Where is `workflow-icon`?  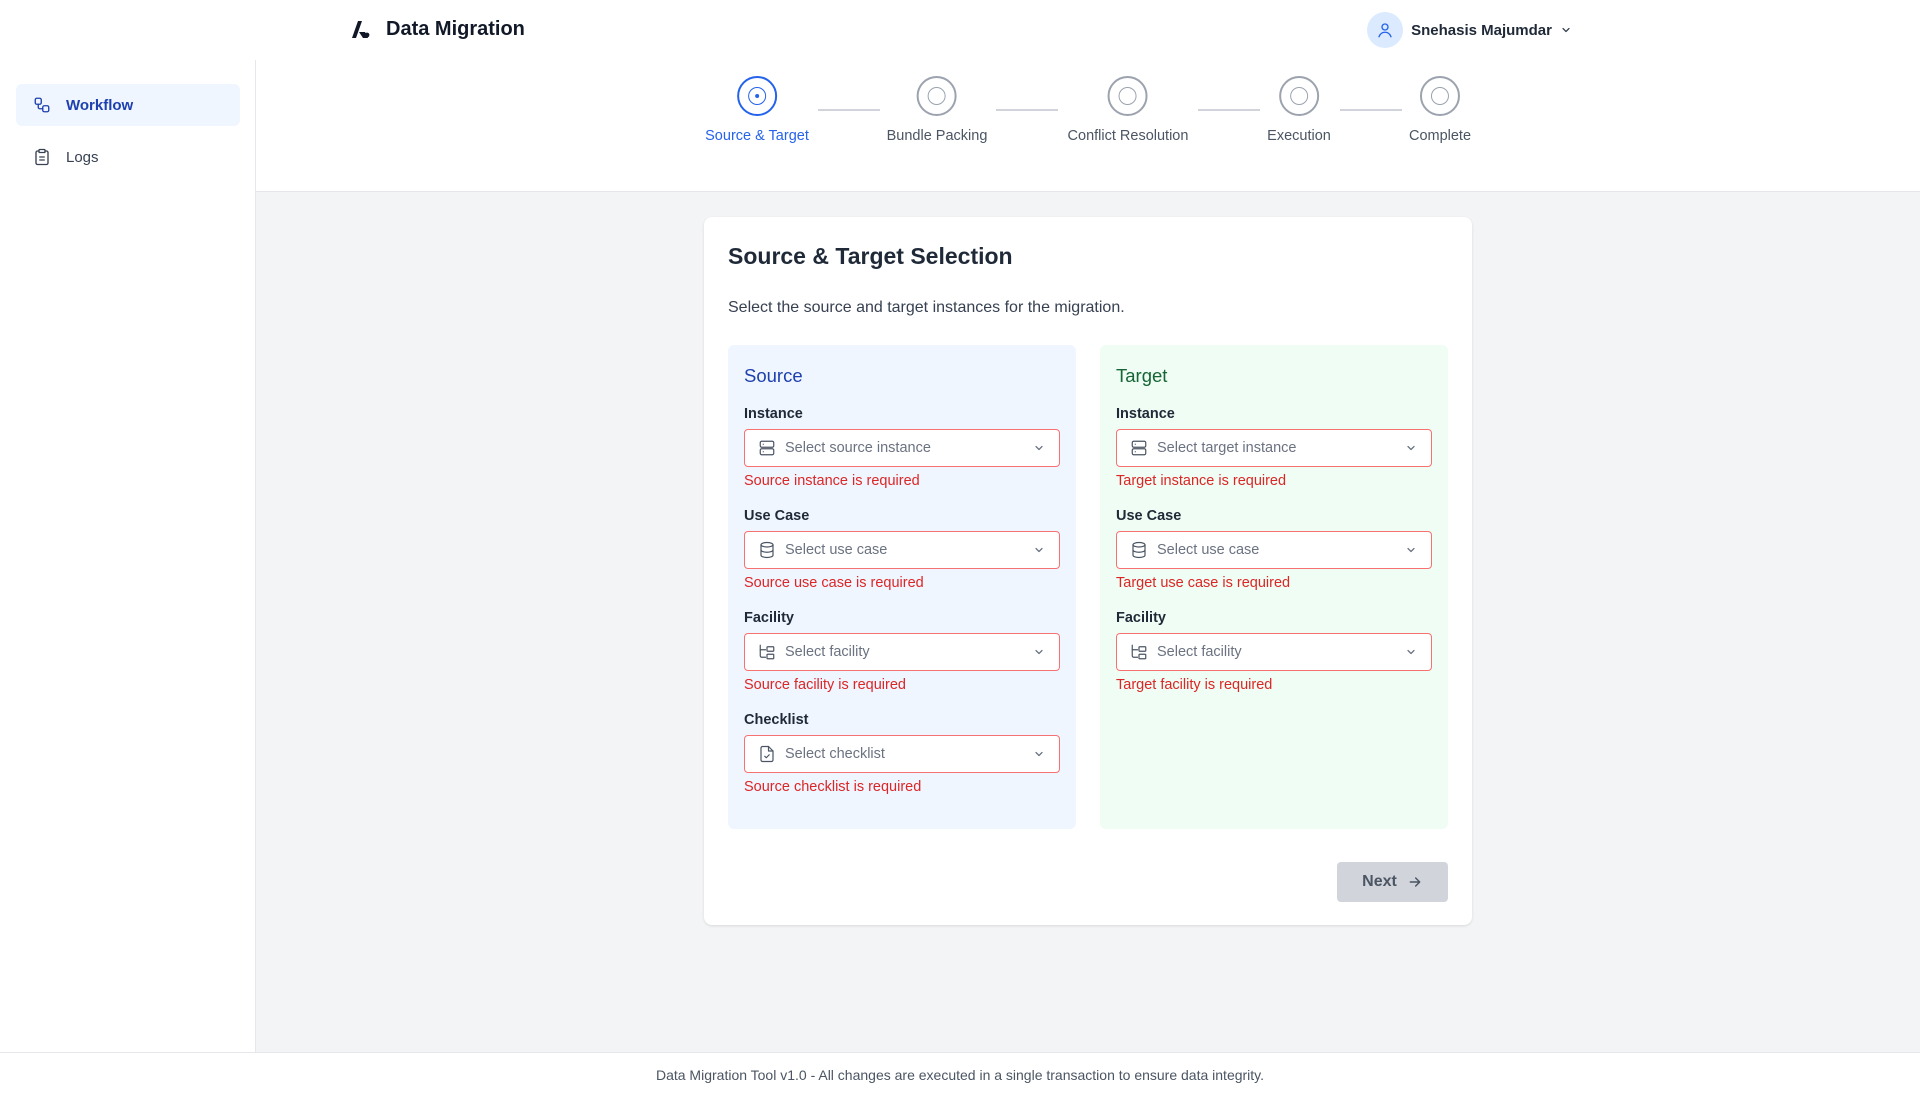
workflow-icon is located at coordinates (42, 105).